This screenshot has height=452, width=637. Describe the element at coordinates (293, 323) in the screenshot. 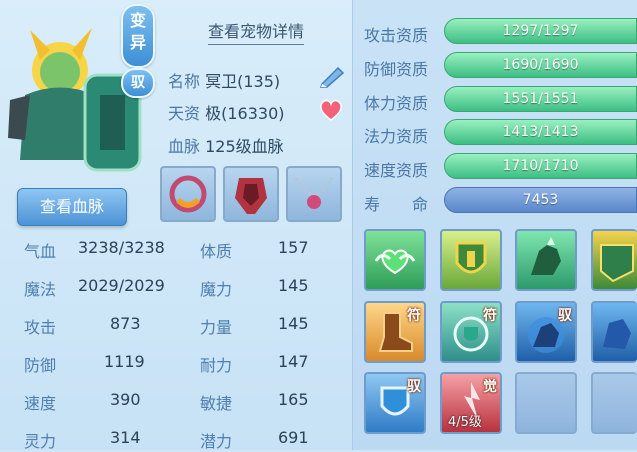

I see `strength-value: 145` at that location.